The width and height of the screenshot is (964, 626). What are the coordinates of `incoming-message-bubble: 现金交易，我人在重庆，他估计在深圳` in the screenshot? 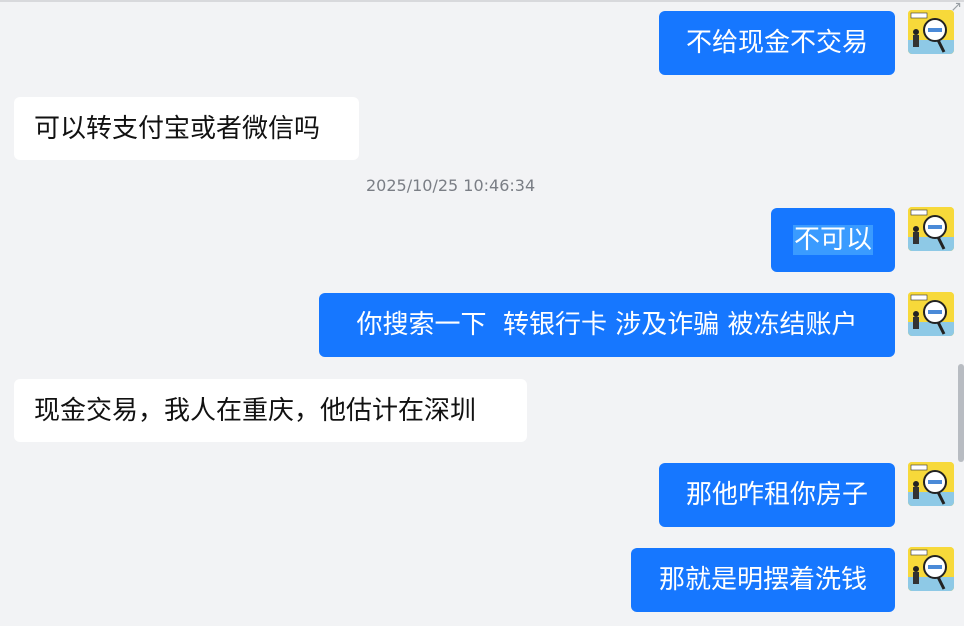 It's located at (270, 410).